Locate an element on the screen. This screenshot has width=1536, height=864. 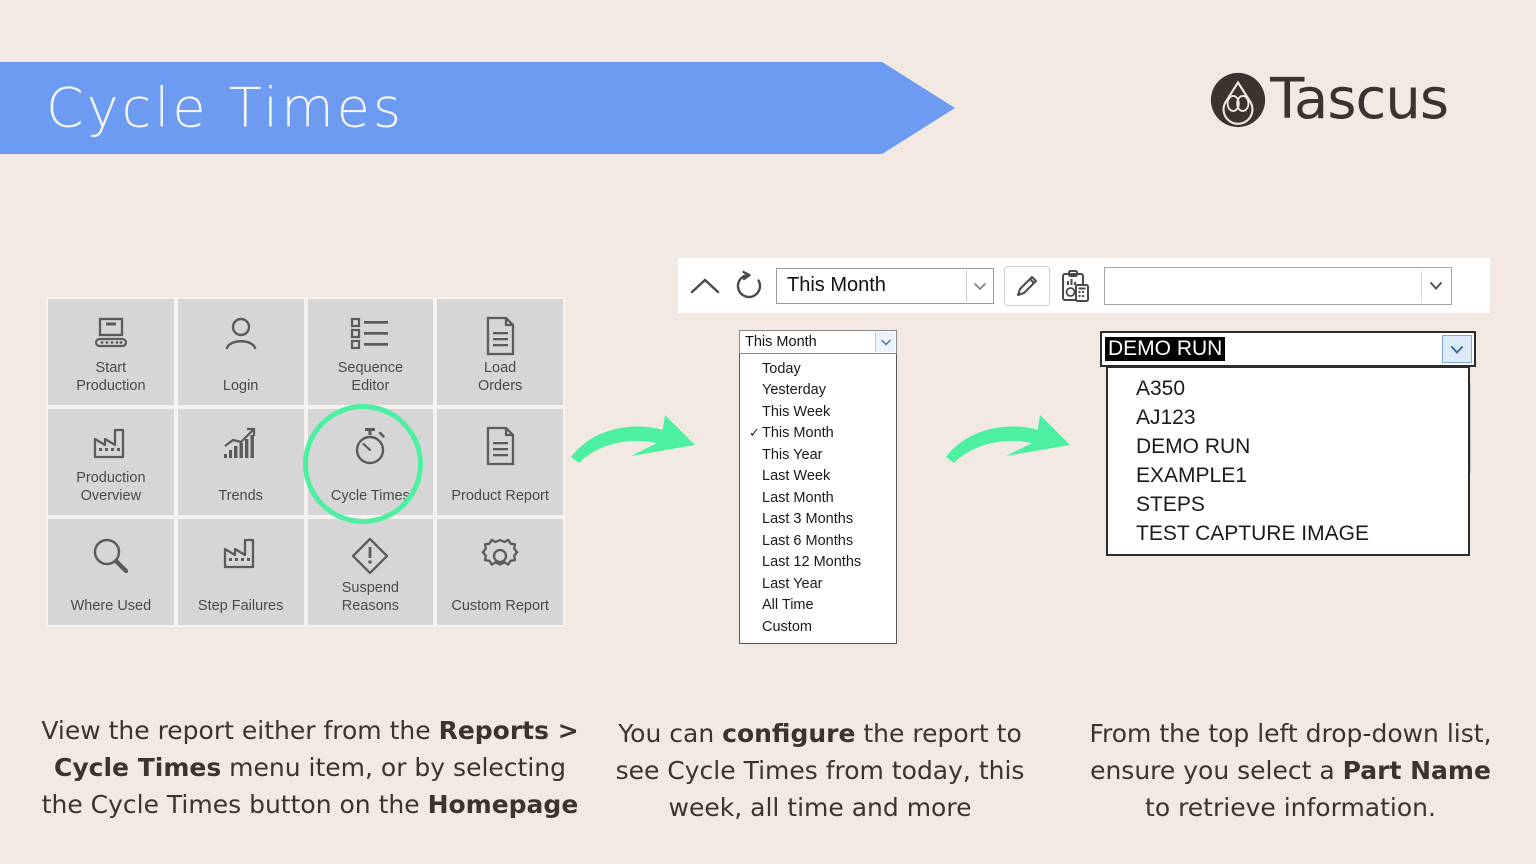
toolbar-period-select: This Month is located at coordinates (885, 285).